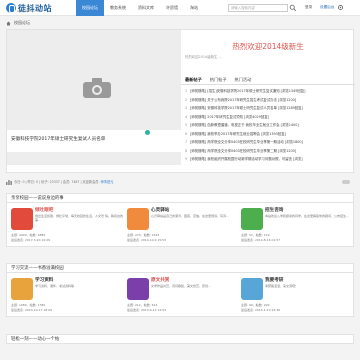 The width and height of the screenshot is (360, 360). I want to click on board-last-post: 最后发表: 2014-8-16 01:57, so click(261, 240).